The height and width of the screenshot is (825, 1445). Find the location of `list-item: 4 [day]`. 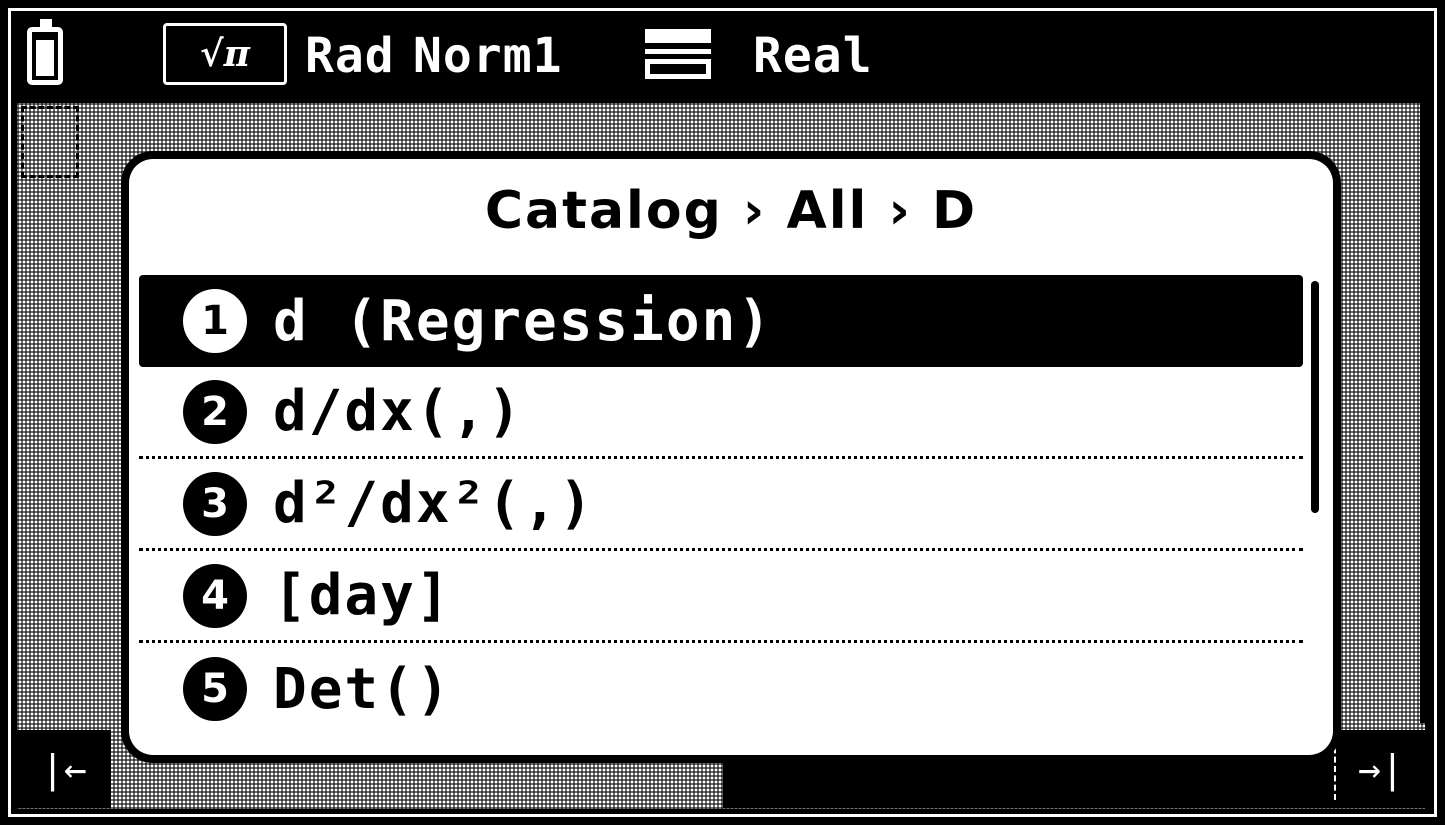

list-item: 4 [day] is located at coordinates (721, 597).